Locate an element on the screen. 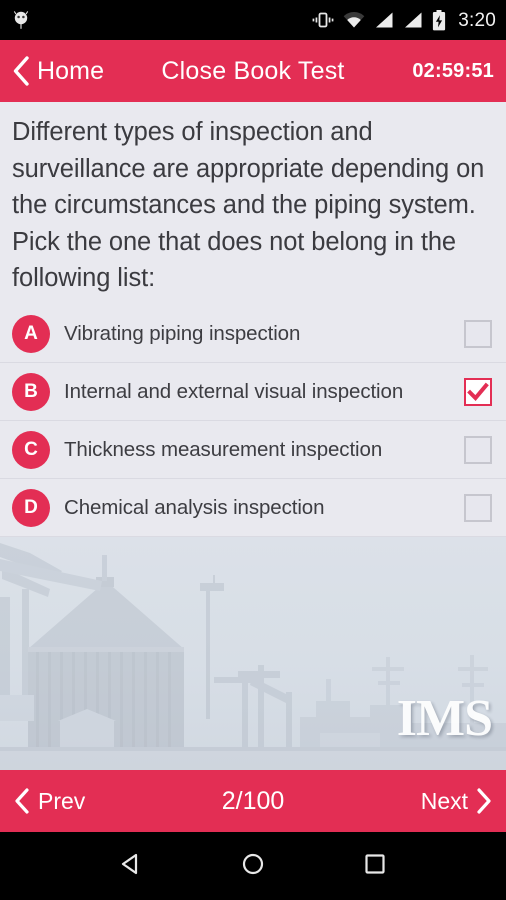 This screenshot has width=506, height=900. option-checkbox-d is located at coordinates (478, 507).